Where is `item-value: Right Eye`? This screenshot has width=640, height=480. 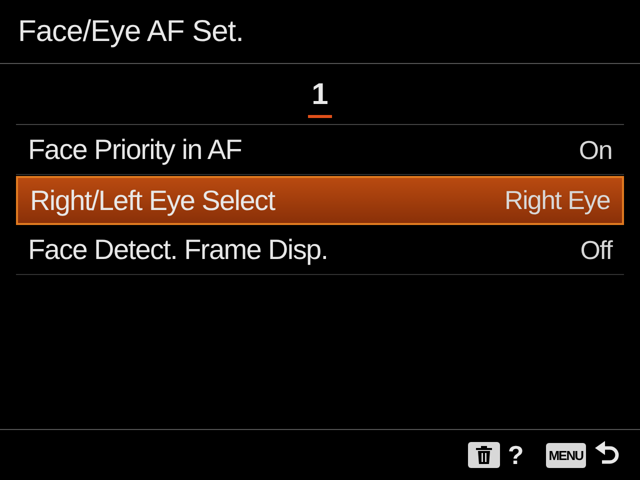 item-value: Right Eye is located at coordinates (557, 200).